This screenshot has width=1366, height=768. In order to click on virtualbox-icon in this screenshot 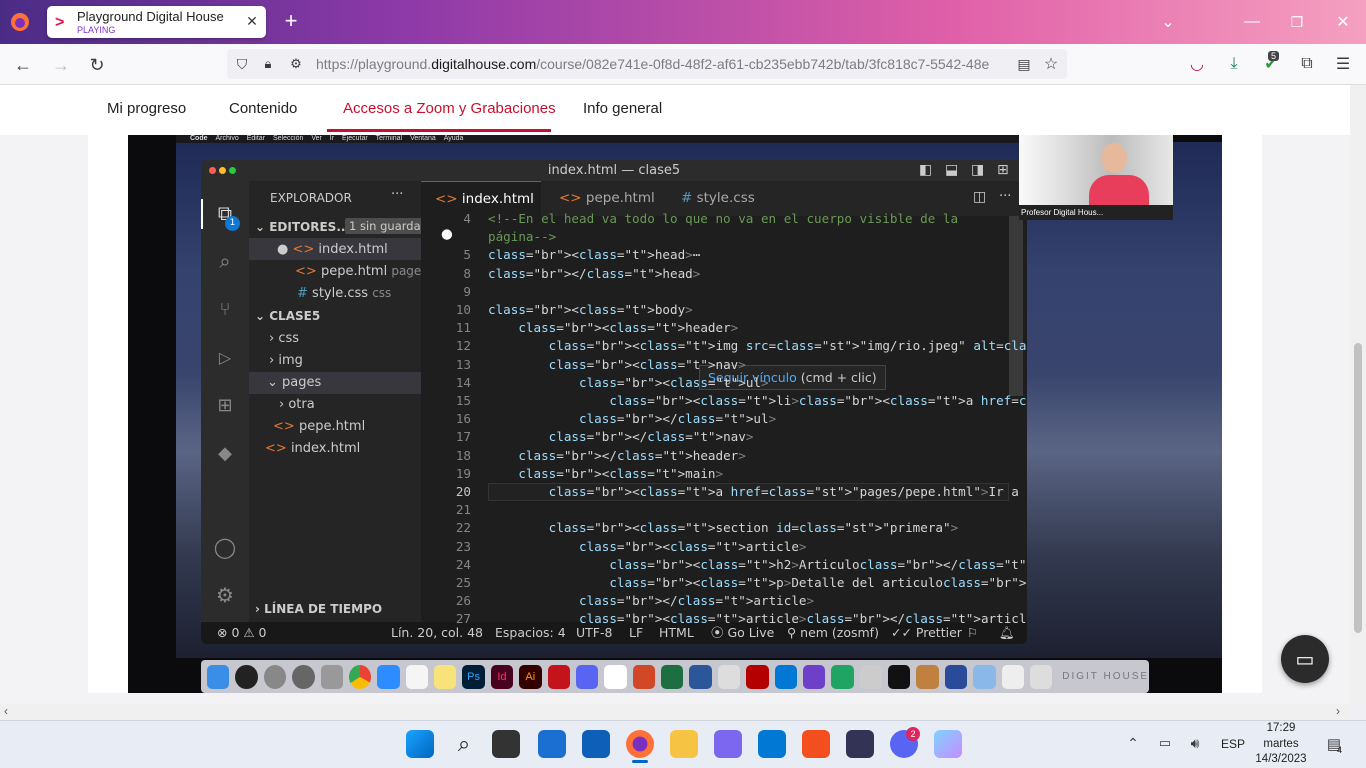, I will do `click(860, 744)`.